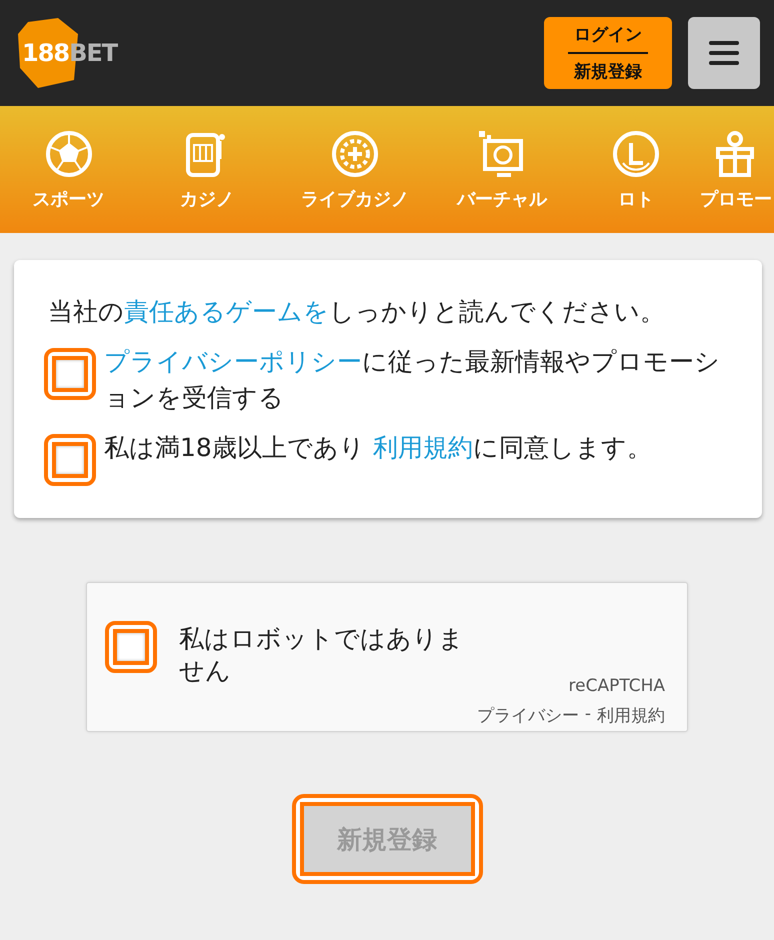 The height and width of the screenshot is (940, 774). What do you see at coordinates (322, 655) in the screenshot?
I see `captcha-label: 私はロボットではありません` at bounding box center [322, 655].